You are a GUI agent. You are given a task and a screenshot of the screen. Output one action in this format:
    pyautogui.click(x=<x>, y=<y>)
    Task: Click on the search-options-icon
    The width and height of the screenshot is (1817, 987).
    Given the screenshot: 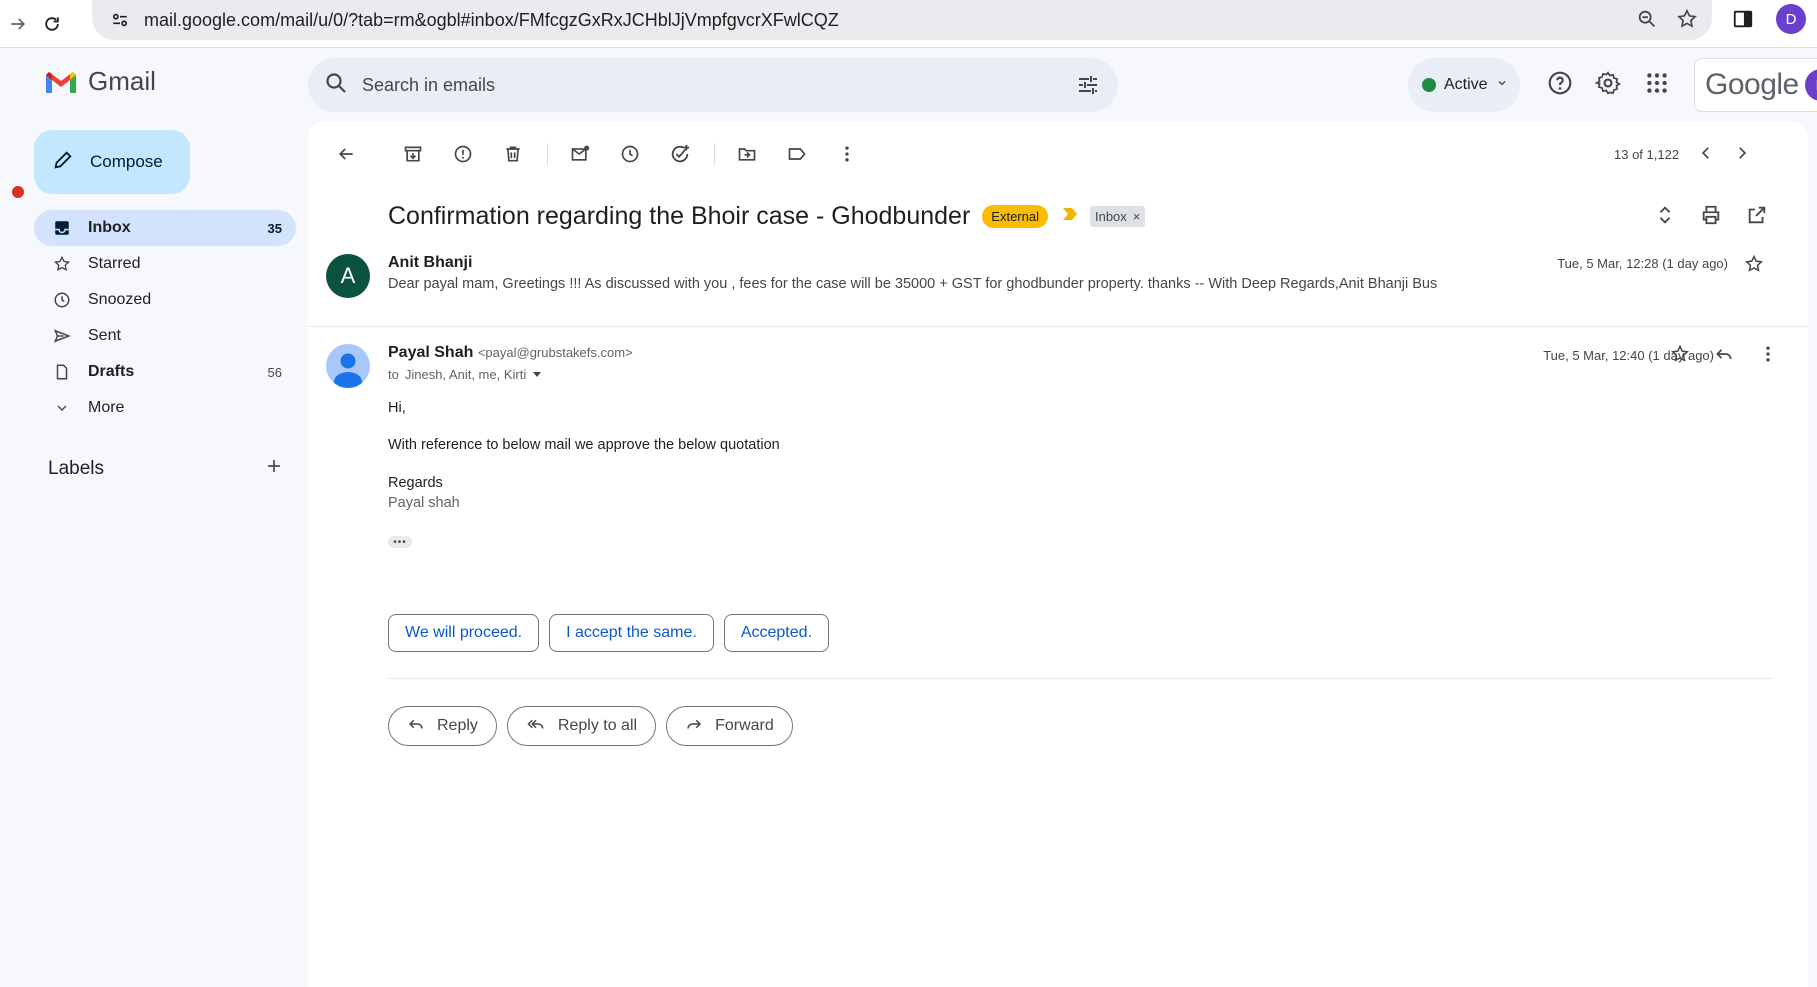 What is the action you would take?
    pyautogui.click(x=1088, y=87)
    